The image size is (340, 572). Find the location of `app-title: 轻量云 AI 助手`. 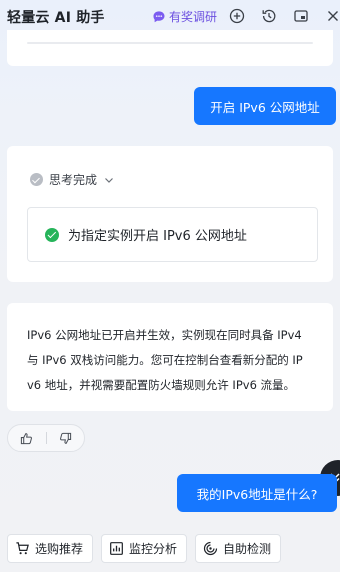

app-title: 轻量云 AI 助手 is located at coordinates (56, 18).